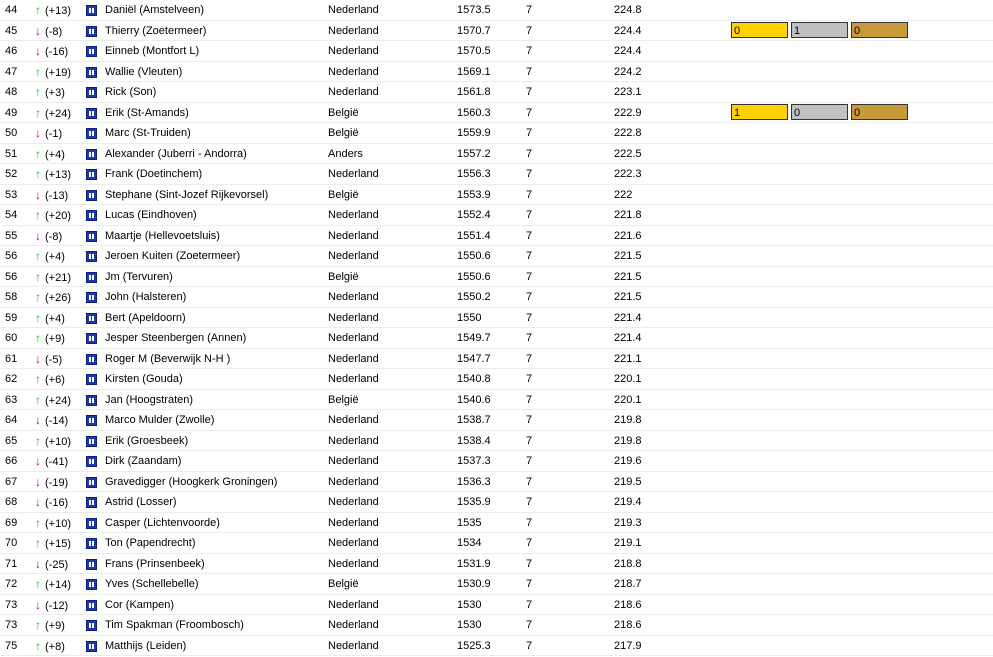 Image resolution: width=993 pixels, height=657 pixels. What do you see at coordinates (155, 31) in the screenshot?
I see `player-name-link: Thierry (Zoetermeer)` at bounding box center [155, 31].